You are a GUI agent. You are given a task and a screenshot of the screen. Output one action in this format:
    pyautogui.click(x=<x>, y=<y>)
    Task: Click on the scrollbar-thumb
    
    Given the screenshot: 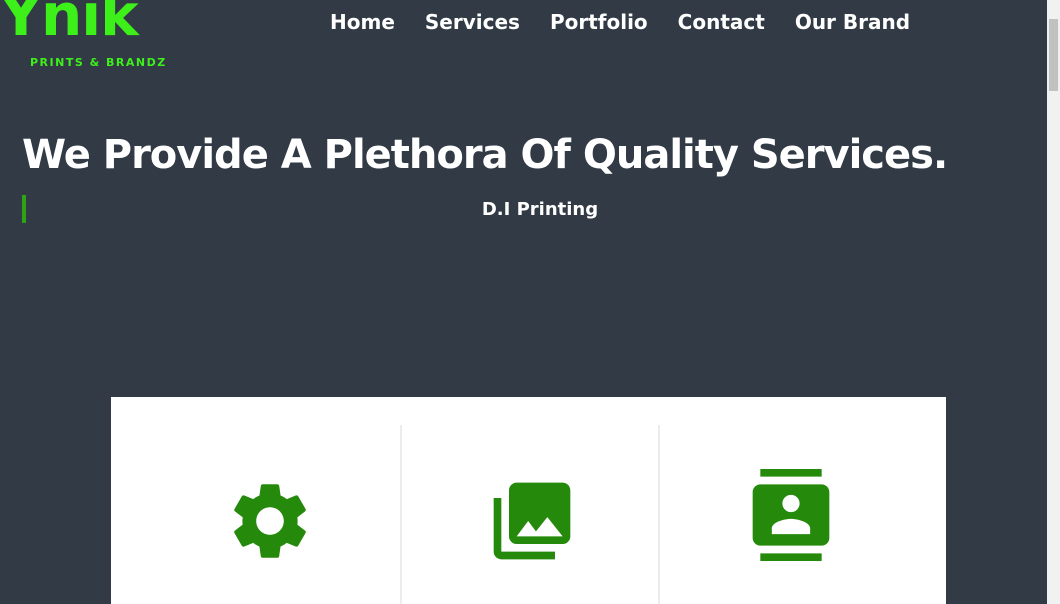 What is the action you would take?
    pyautogui.click(x=1053, y=55)
    